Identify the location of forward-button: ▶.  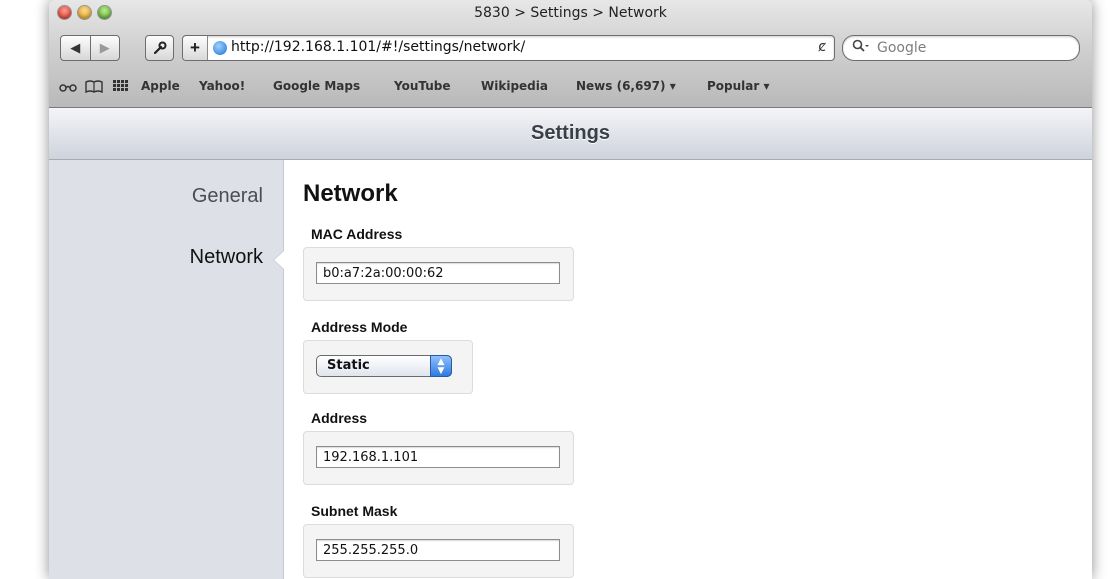
(105, 48).